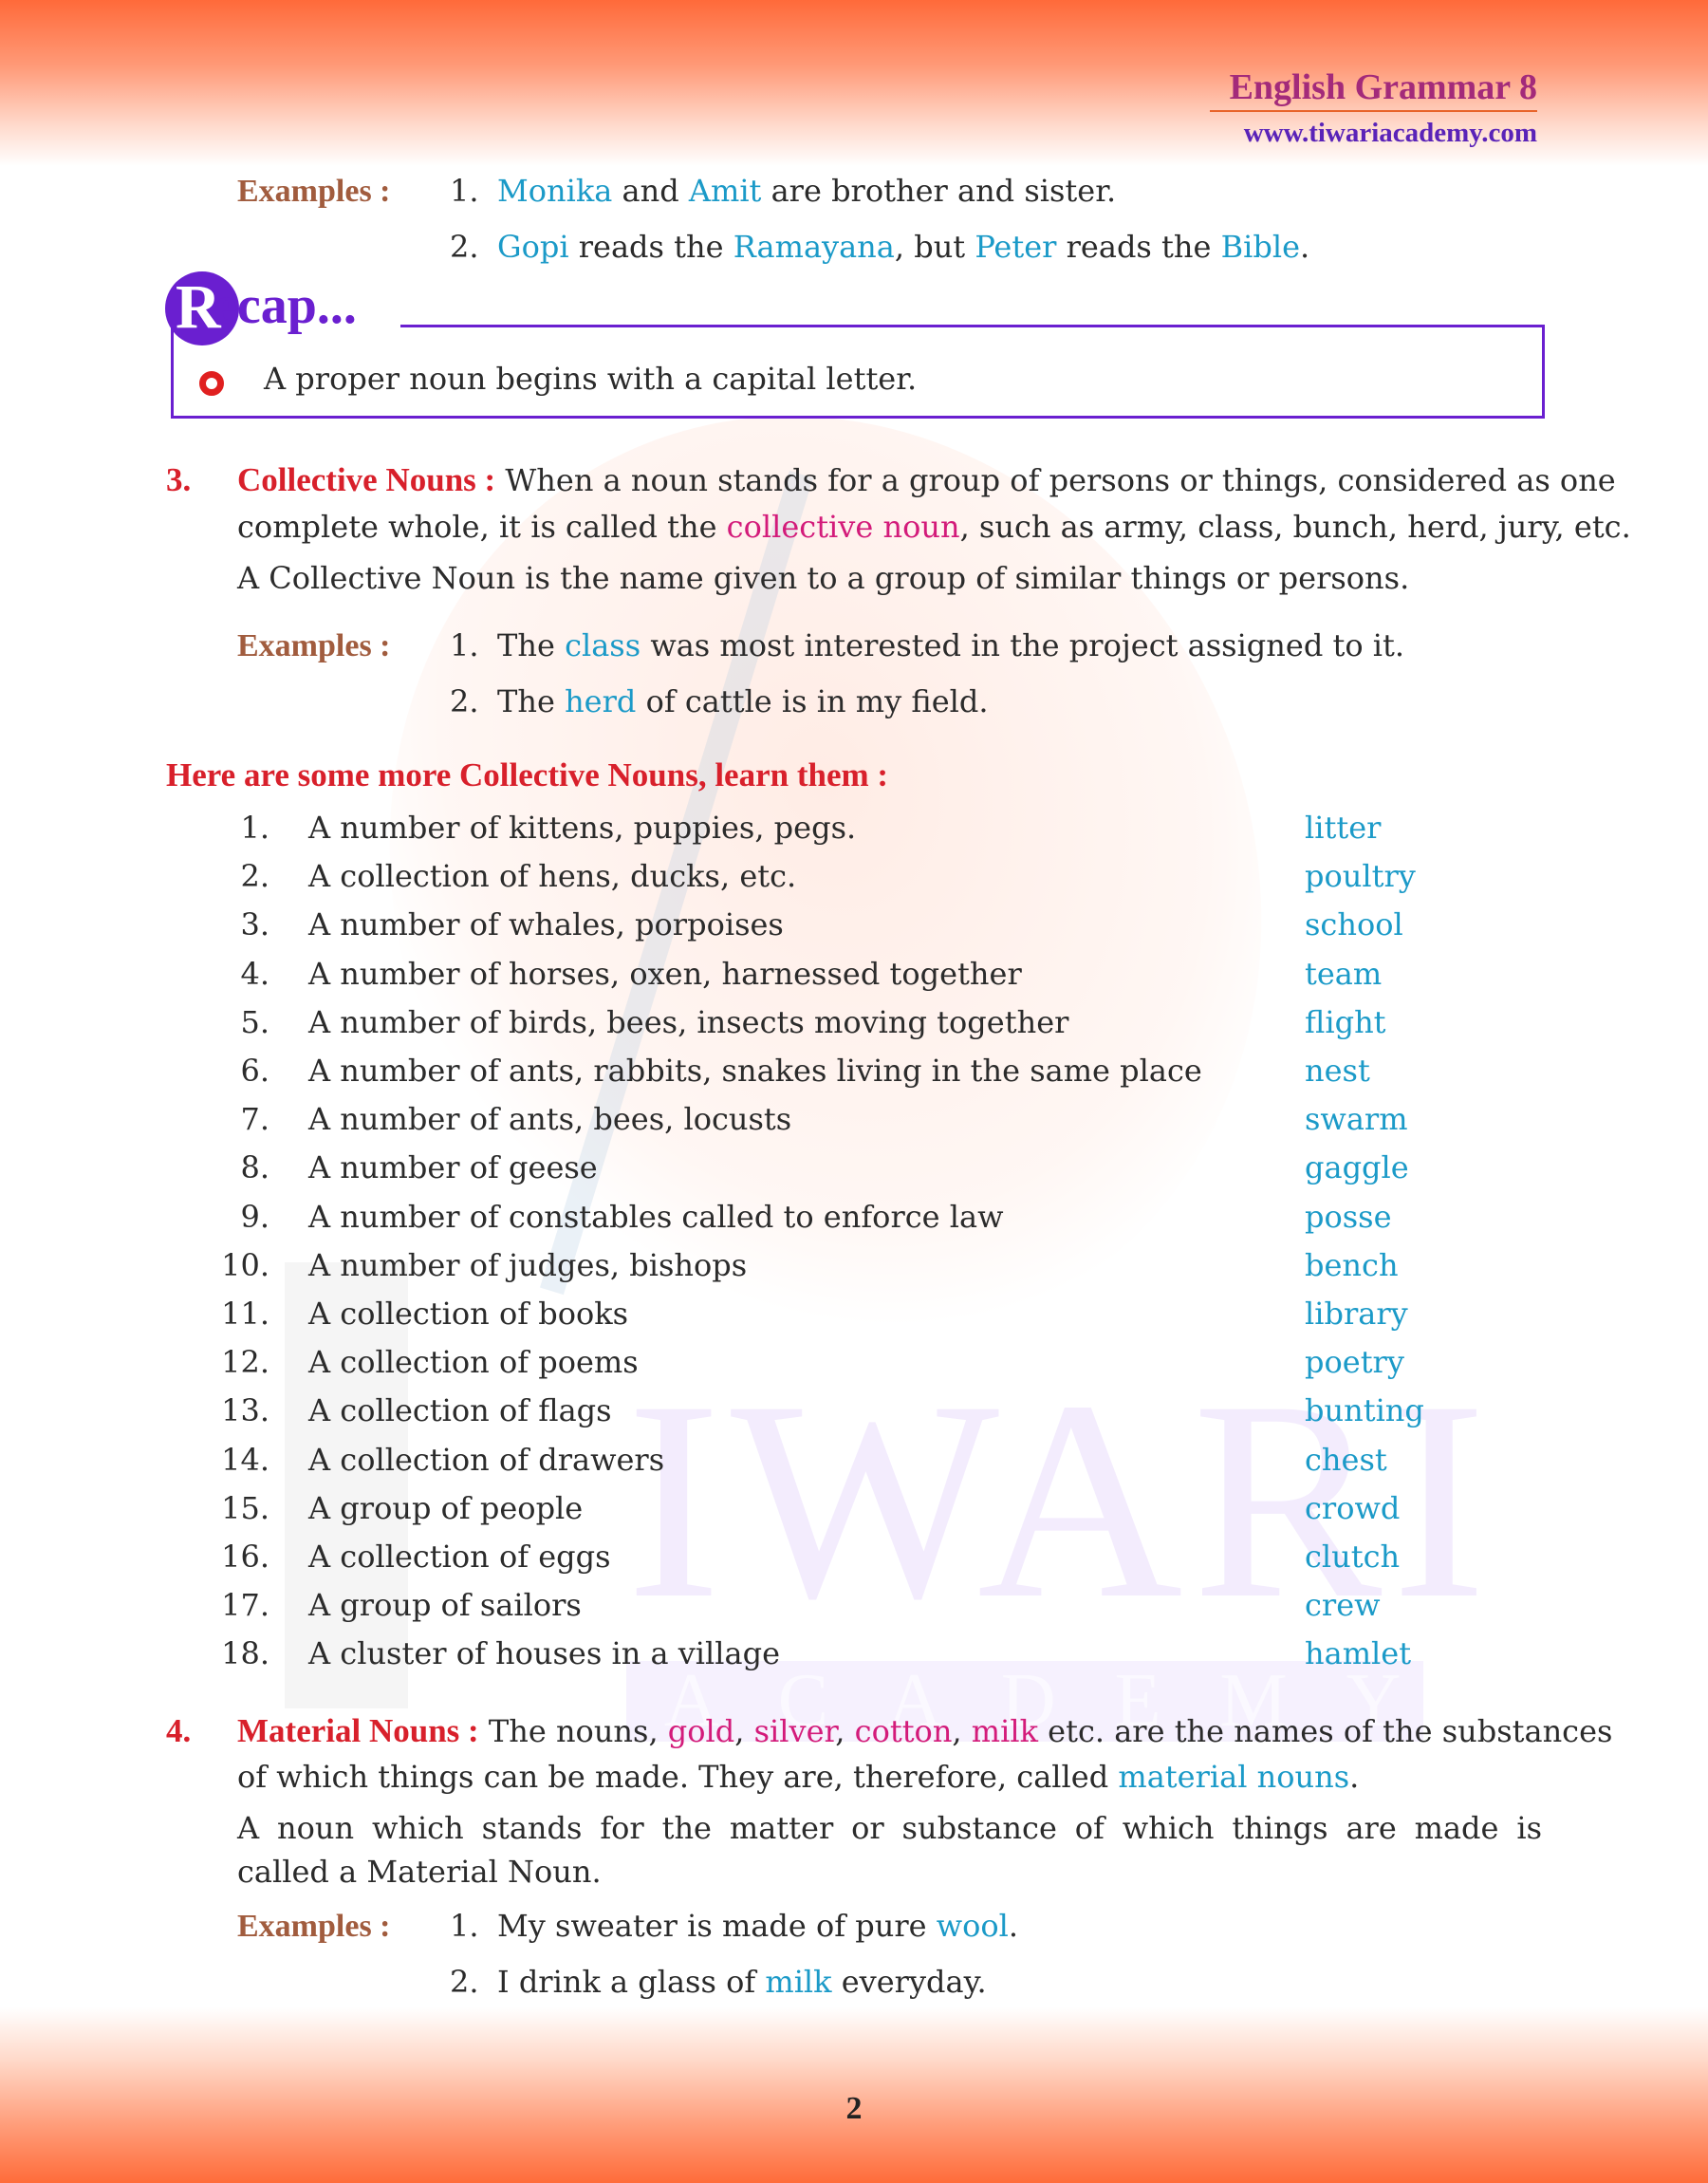 This screenshot has height=2183, width=1708. I want to click on section-heading: Collective Nouns :, so click(366, 479).